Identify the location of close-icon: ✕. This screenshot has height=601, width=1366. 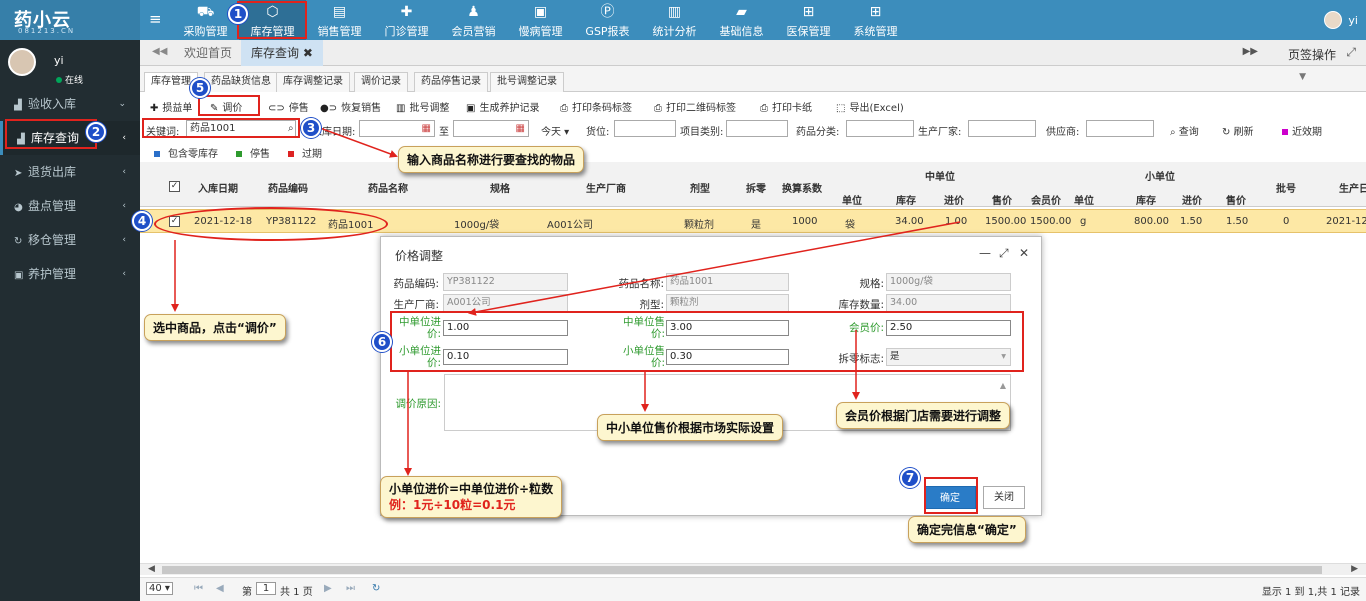
(1024, 253).